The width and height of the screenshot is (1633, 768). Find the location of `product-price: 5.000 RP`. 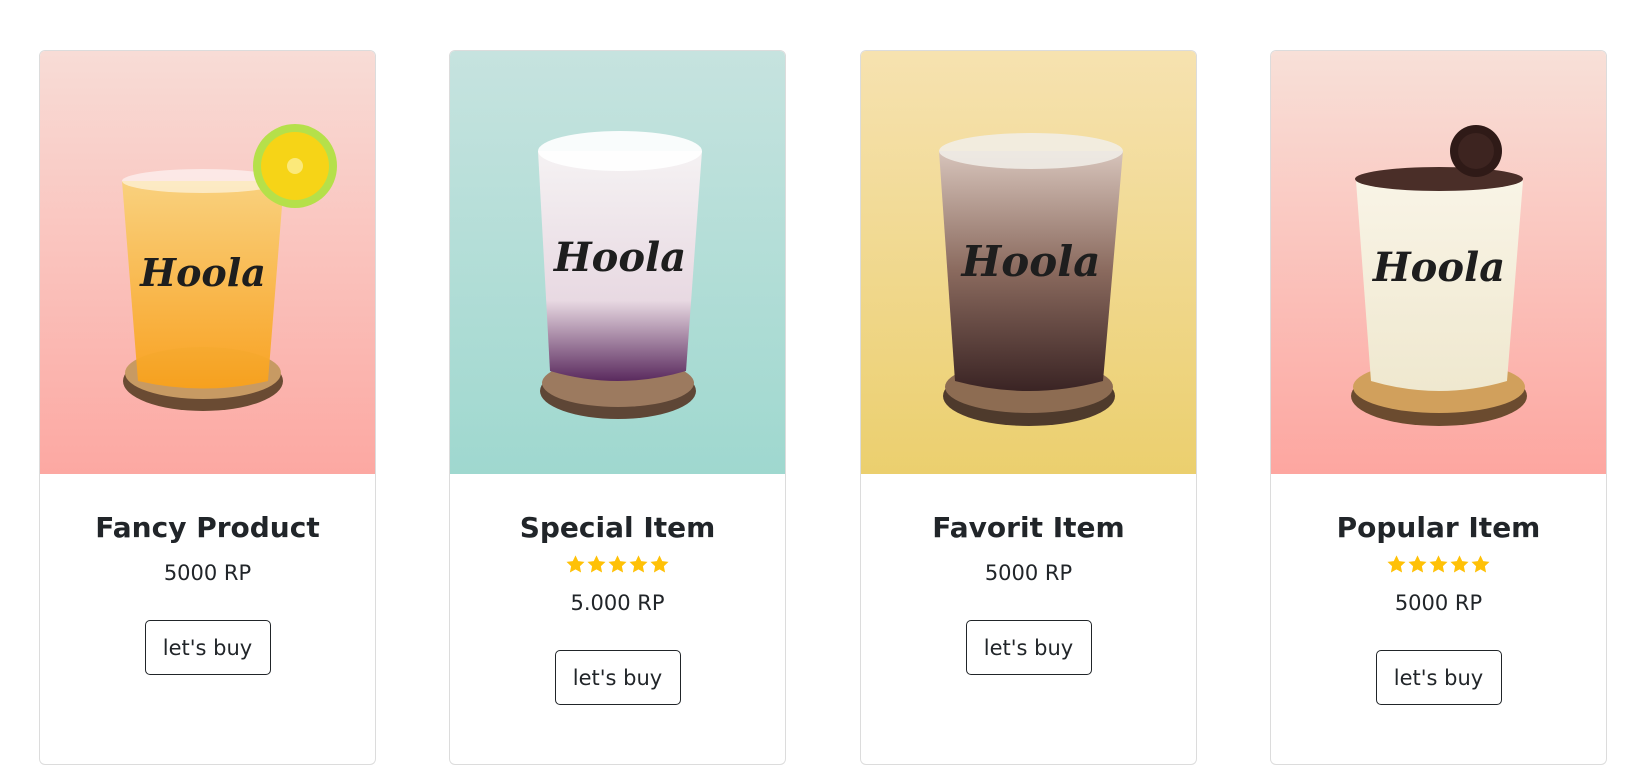

product-price: 5.000 RP is located at coordinates (617, 603).